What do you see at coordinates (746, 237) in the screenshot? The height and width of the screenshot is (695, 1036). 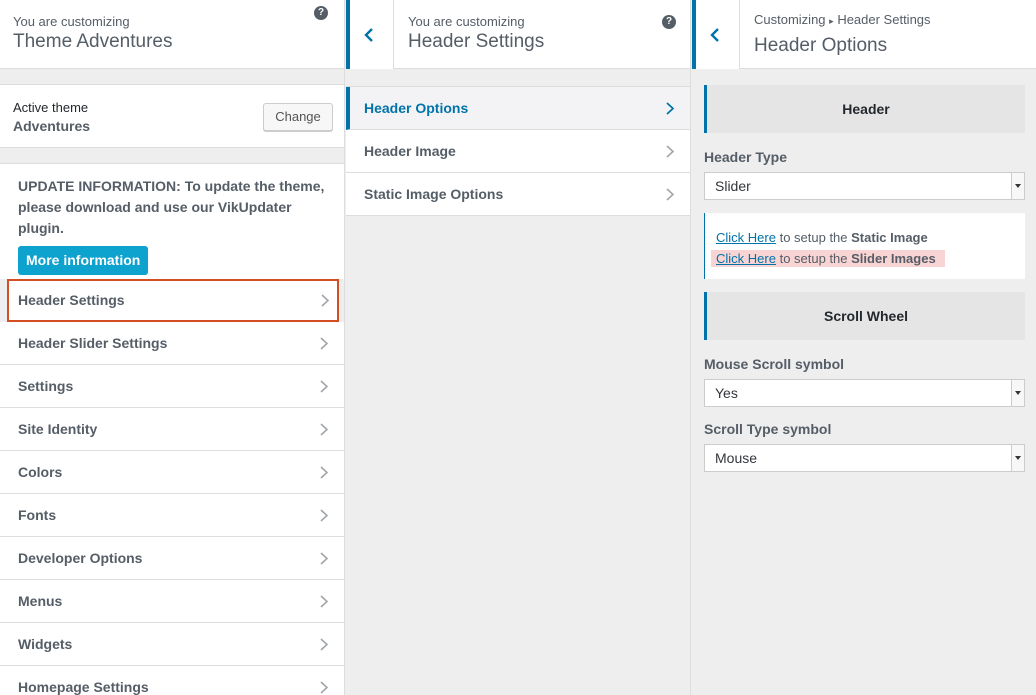 I see `static-image-link: Click Here` at bounding box center [746, 237].